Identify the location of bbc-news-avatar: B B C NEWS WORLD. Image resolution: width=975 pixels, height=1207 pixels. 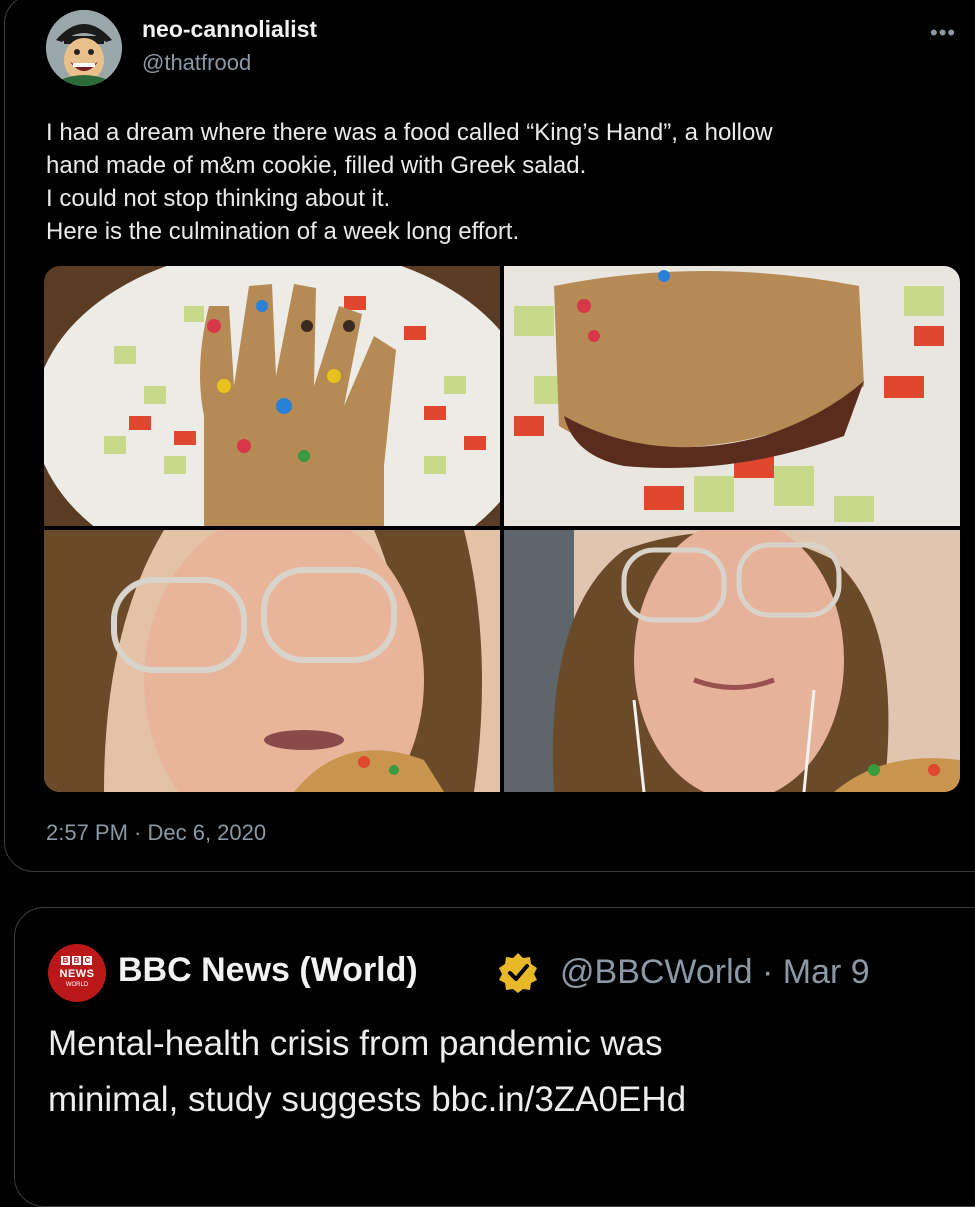
(77, 973).